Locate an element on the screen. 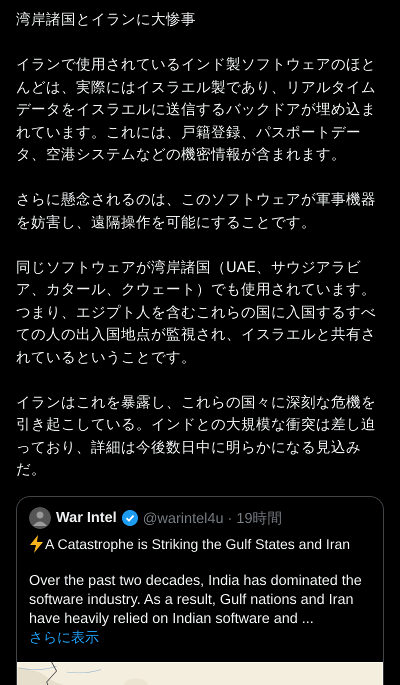  post-title: 湾岸諸国とイランに大惨事 is located at coordinates (106, 20).